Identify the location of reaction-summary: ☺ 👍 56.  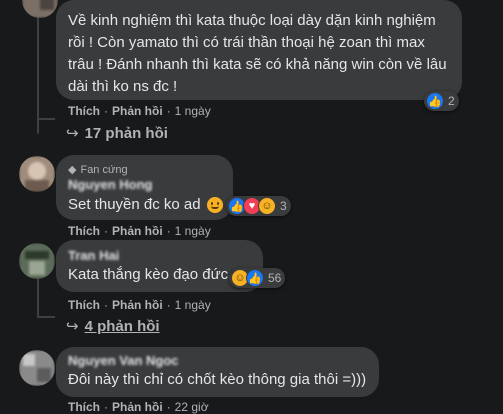
(257, 278).